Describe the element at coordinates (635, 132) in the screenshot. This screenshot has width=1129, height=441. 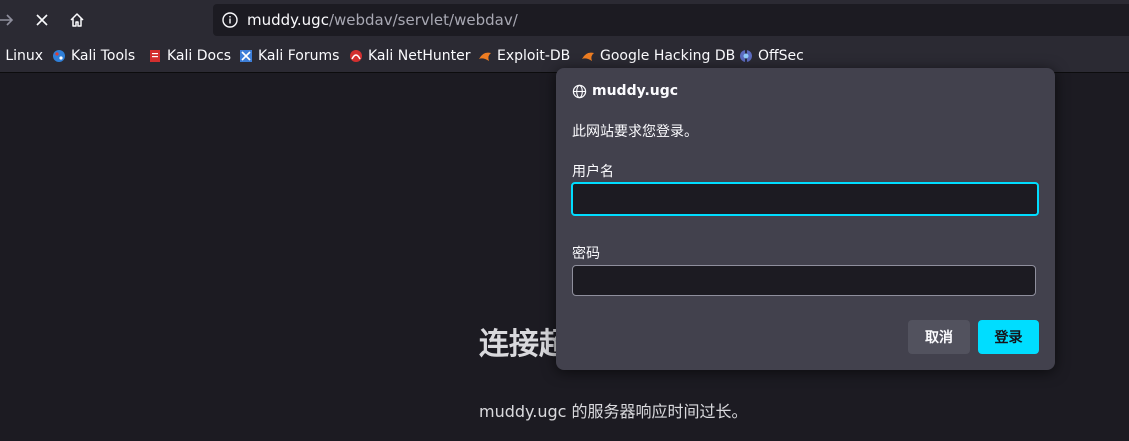
I see `dialog-message: 此网站要求您登录。` at that location.